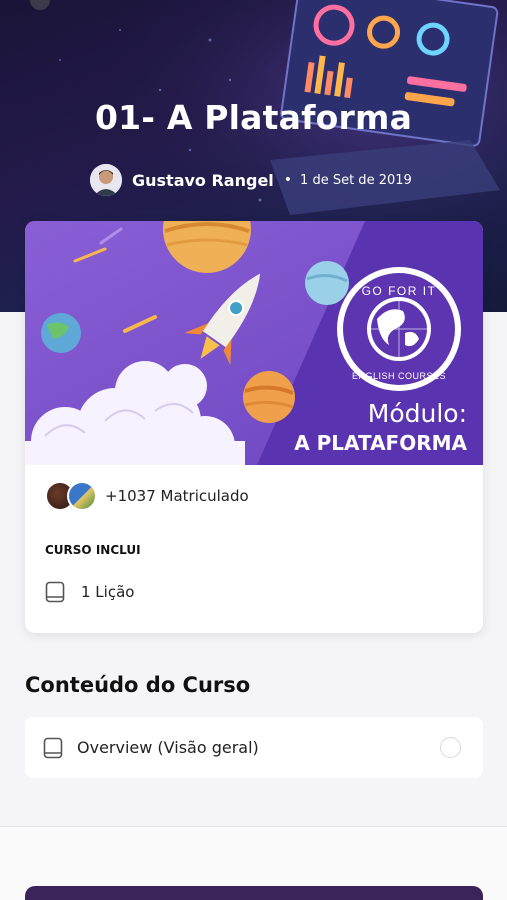 The width and height of the screenshot is (507, 900). What do you see at coordinates (93, 550) in the screenshot?
I see `course-includes-heading: CURSO INCLUI` at bounding box center [93, 550].